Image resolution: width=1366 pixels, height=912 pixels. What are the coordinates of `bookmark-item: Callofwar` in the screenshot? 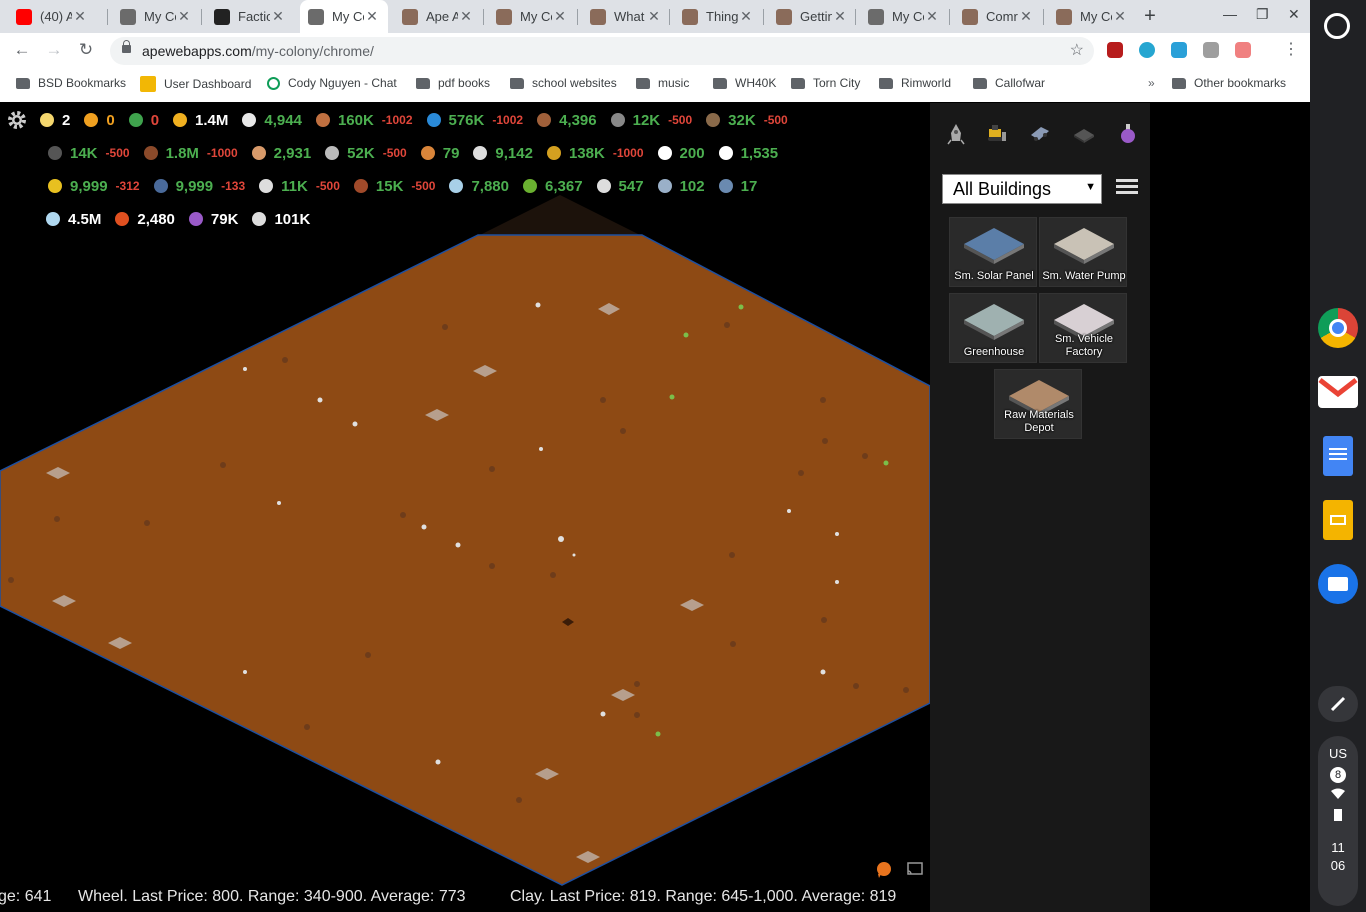 It's located at (1009, 83).